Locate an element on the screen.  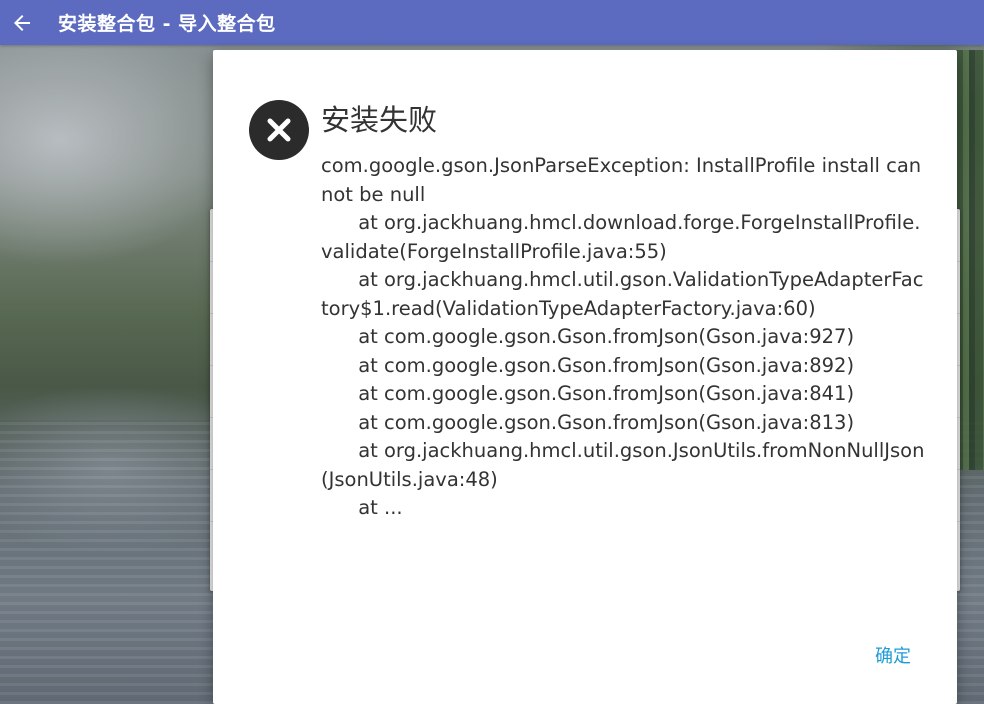
dialog-title: 安装失败 is located at coordinates (379, 120).